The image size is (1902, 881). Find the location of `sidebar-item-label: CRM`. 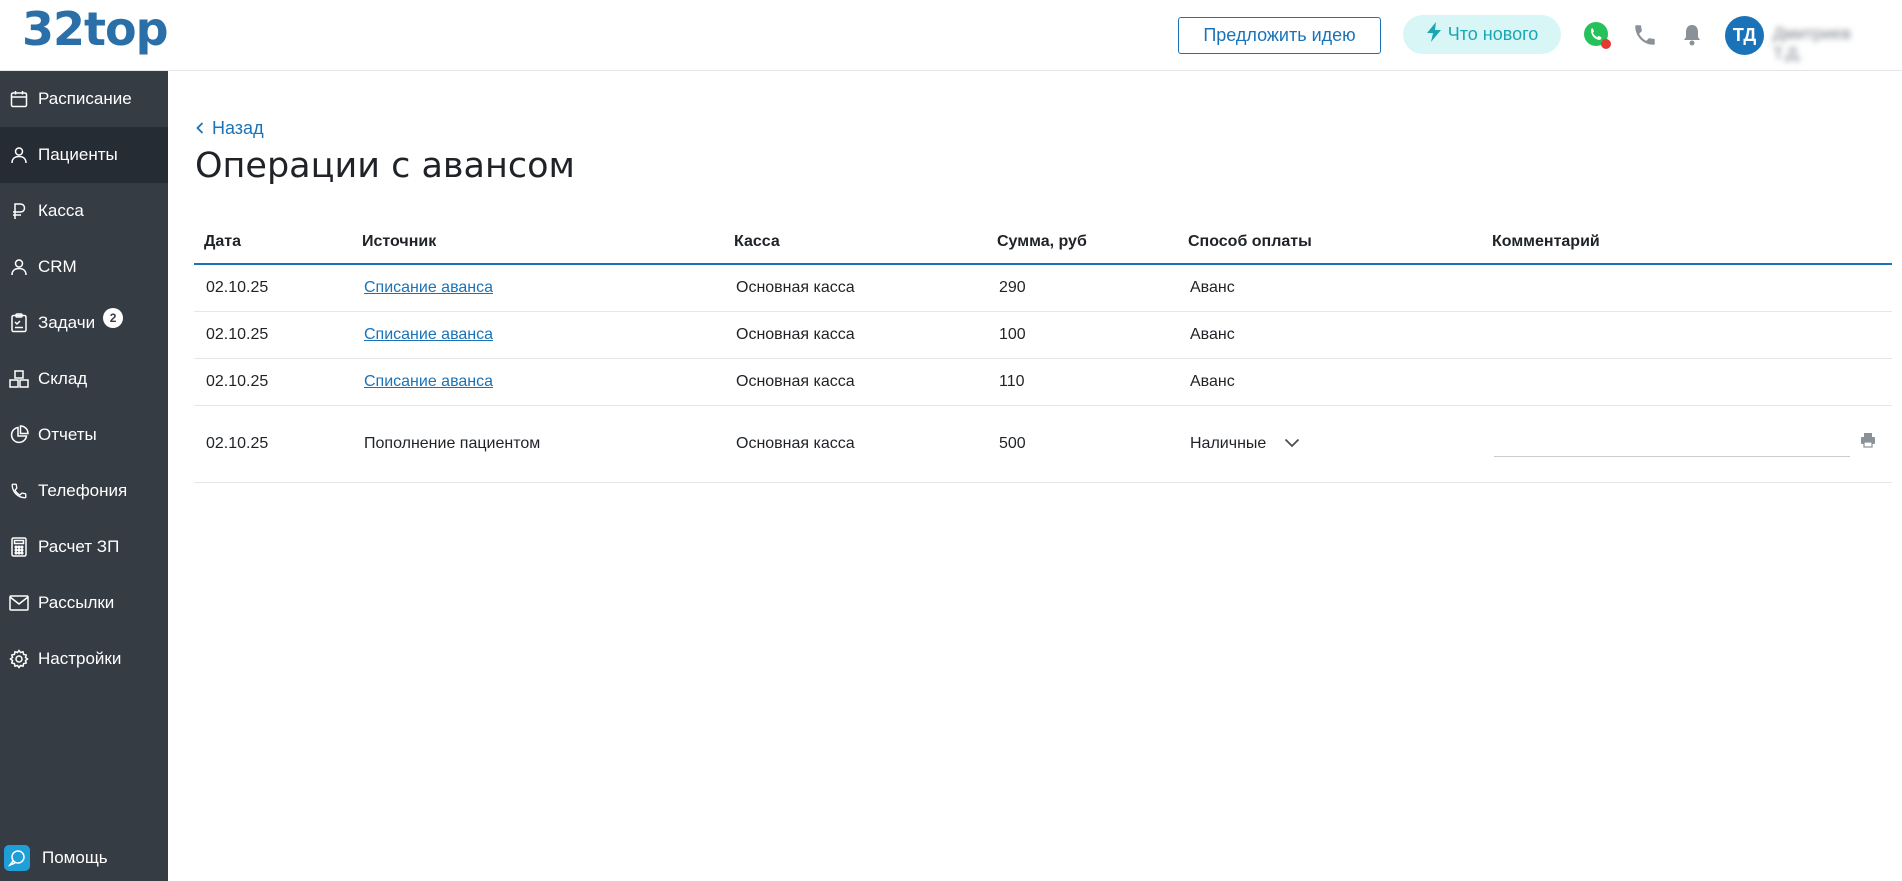

sidebar-item-label: CRM is located at coordinates (57, 266).